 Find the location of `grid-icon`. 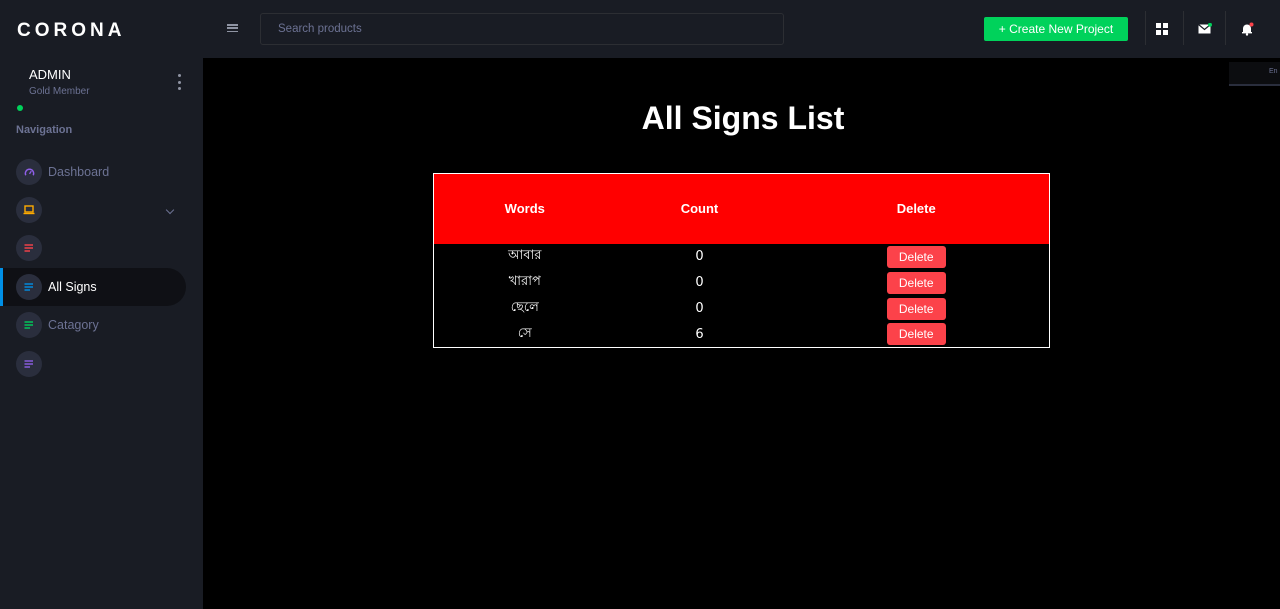

grid-icon is located at coordinates (1162, 29).